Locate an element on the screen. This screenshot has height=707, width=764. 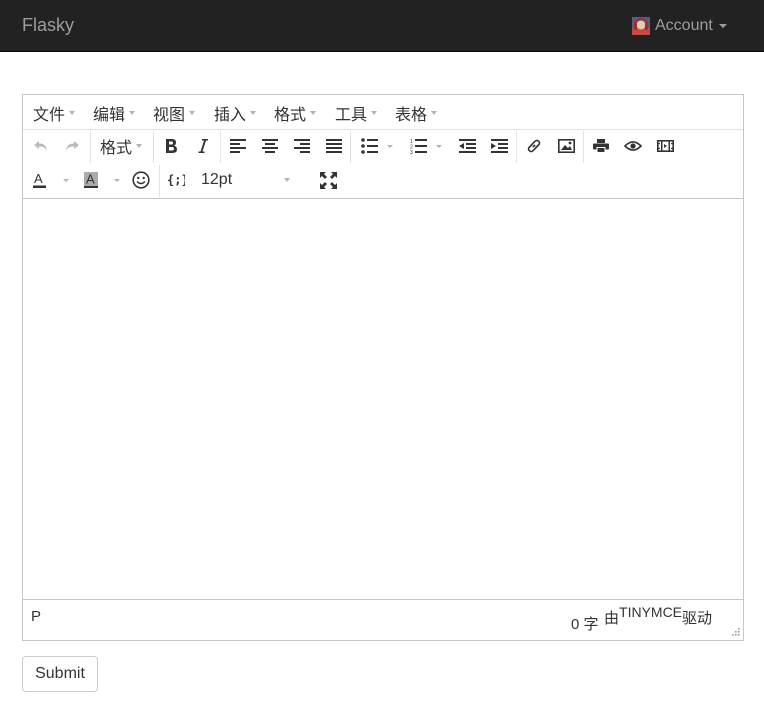
bullet-list-icon is located at coordinates (377, 146).